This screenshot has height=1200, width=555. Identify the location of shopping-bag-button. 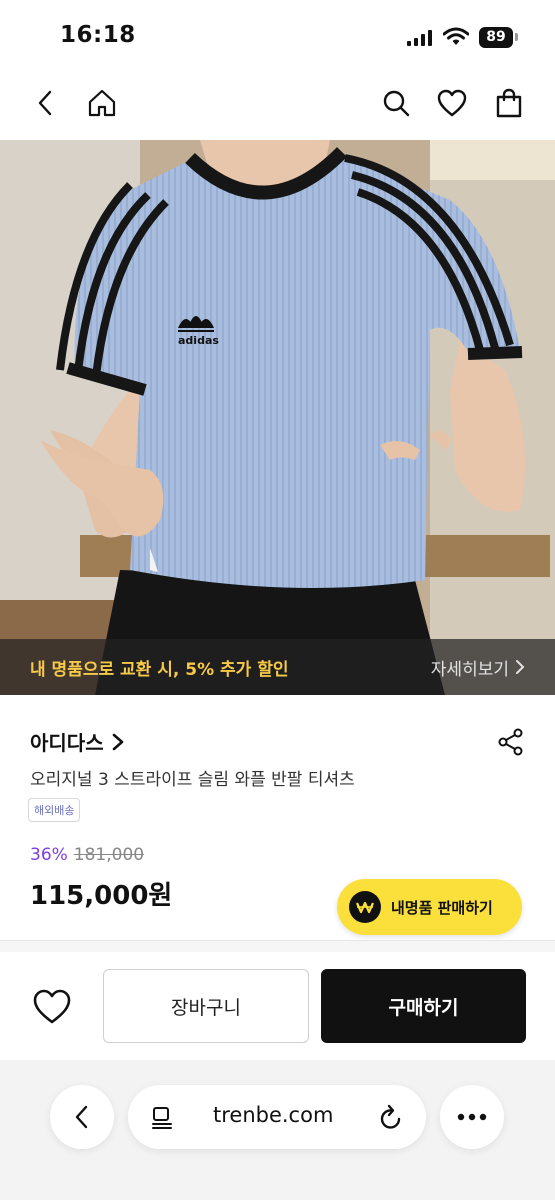
(509, 103).